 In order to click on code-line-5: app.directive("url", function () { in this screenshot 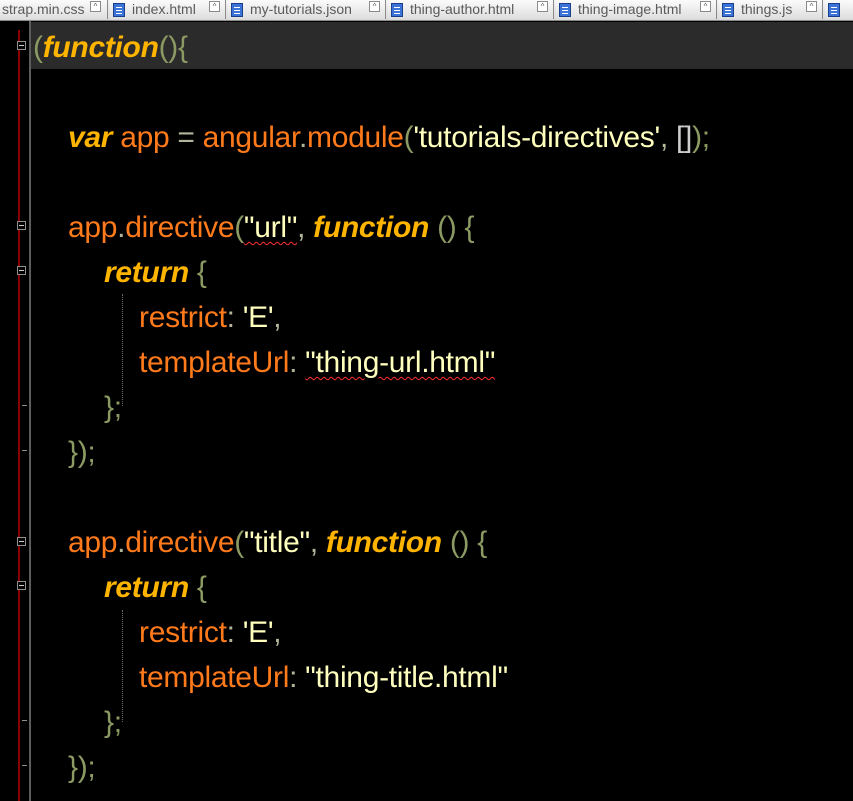, I will do `click(271, 227)`.